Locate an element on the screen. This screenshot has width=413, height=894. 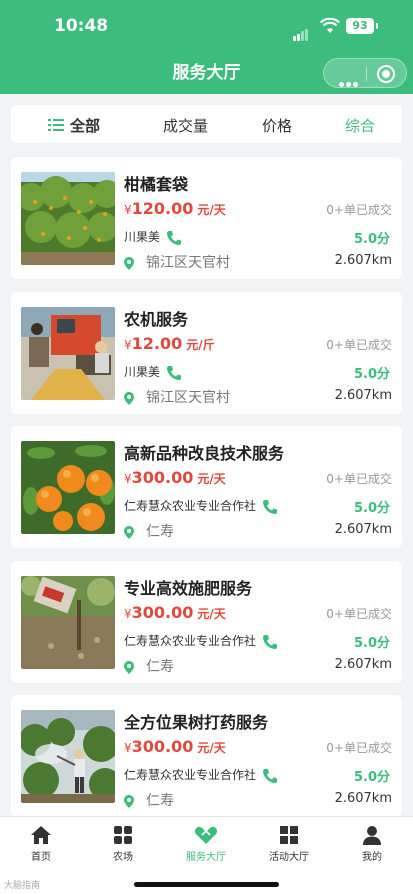
home-indicator is located at coordinates (206, 884).